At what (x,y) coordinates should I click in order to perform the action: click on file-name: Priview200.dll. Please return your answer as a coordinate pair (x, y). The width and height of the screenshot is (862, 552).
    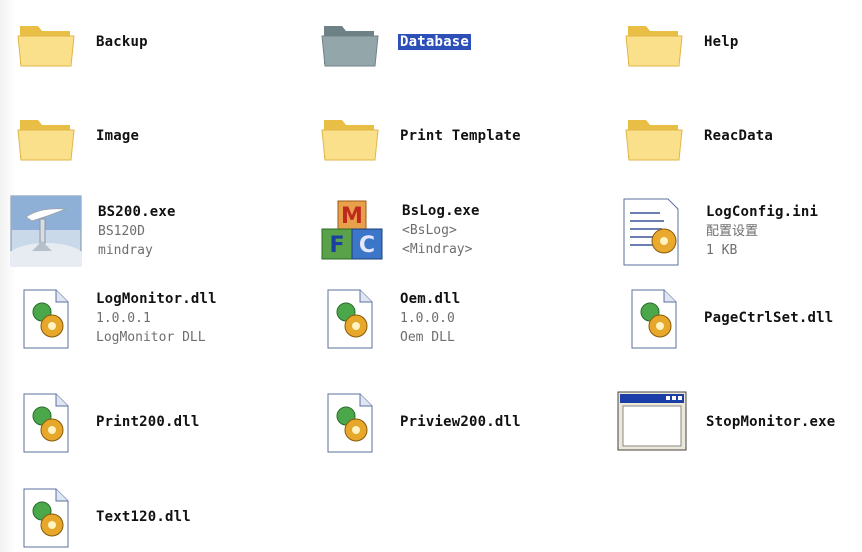
    Looking at the image, I should click on (460, 421).